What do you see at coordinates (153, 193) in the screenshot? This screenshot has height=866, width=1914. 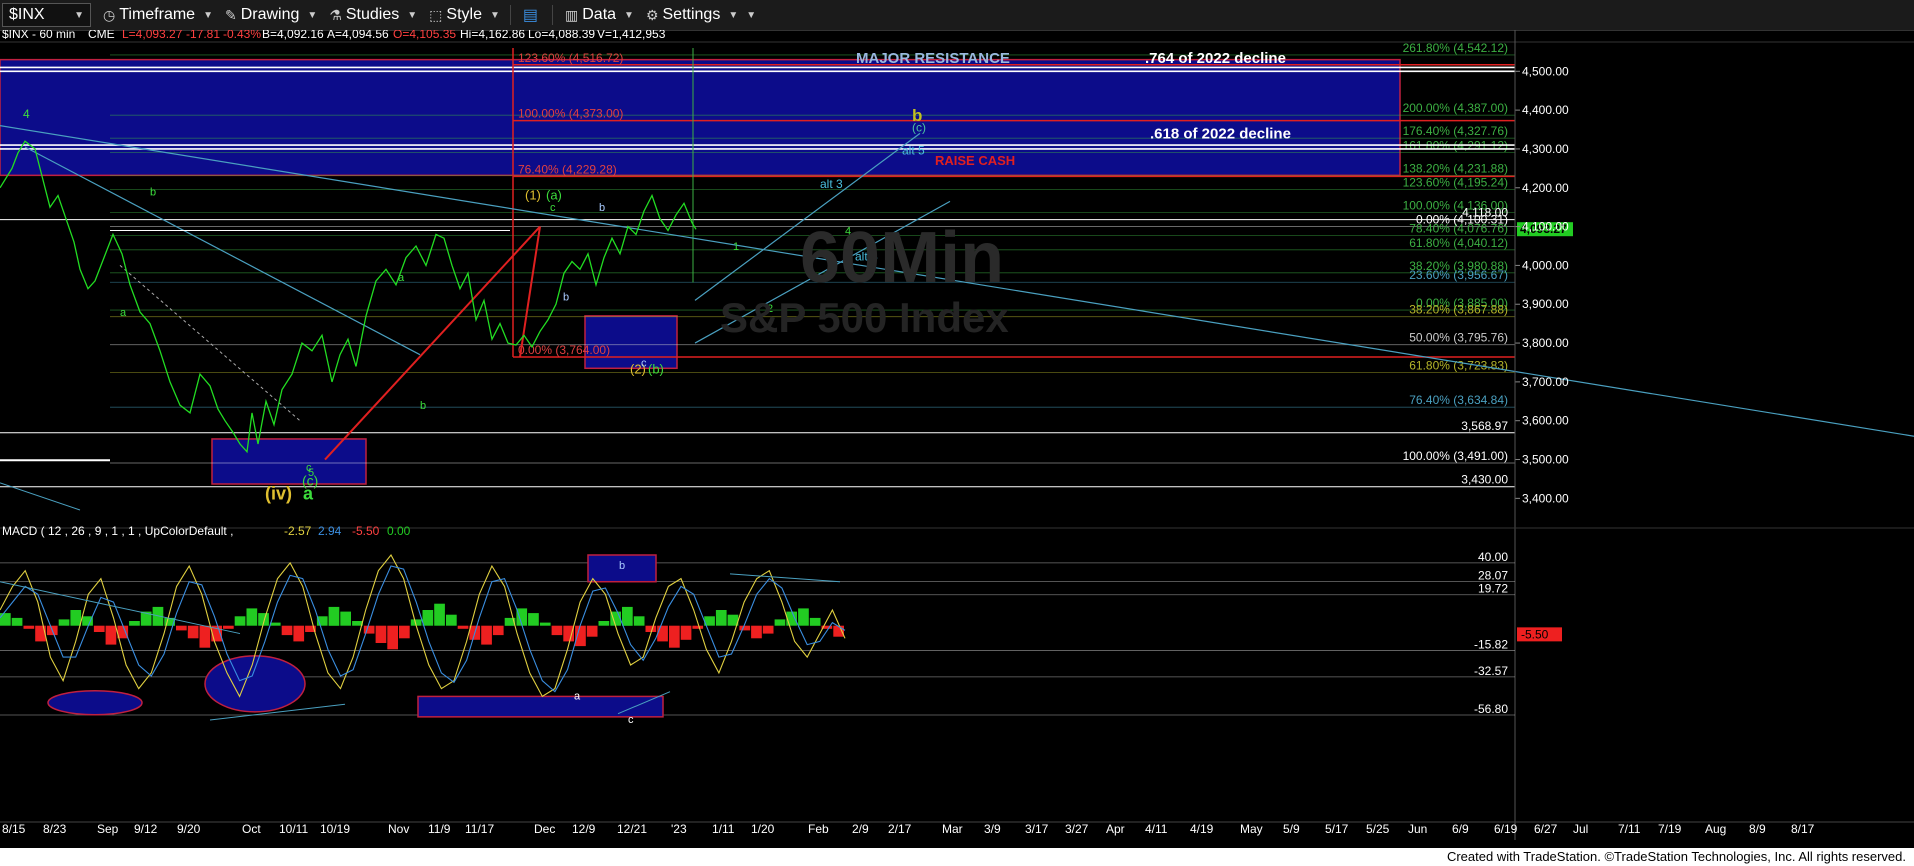 I see `annotation-lbl-b1: b` at bounding box center [153, 193].